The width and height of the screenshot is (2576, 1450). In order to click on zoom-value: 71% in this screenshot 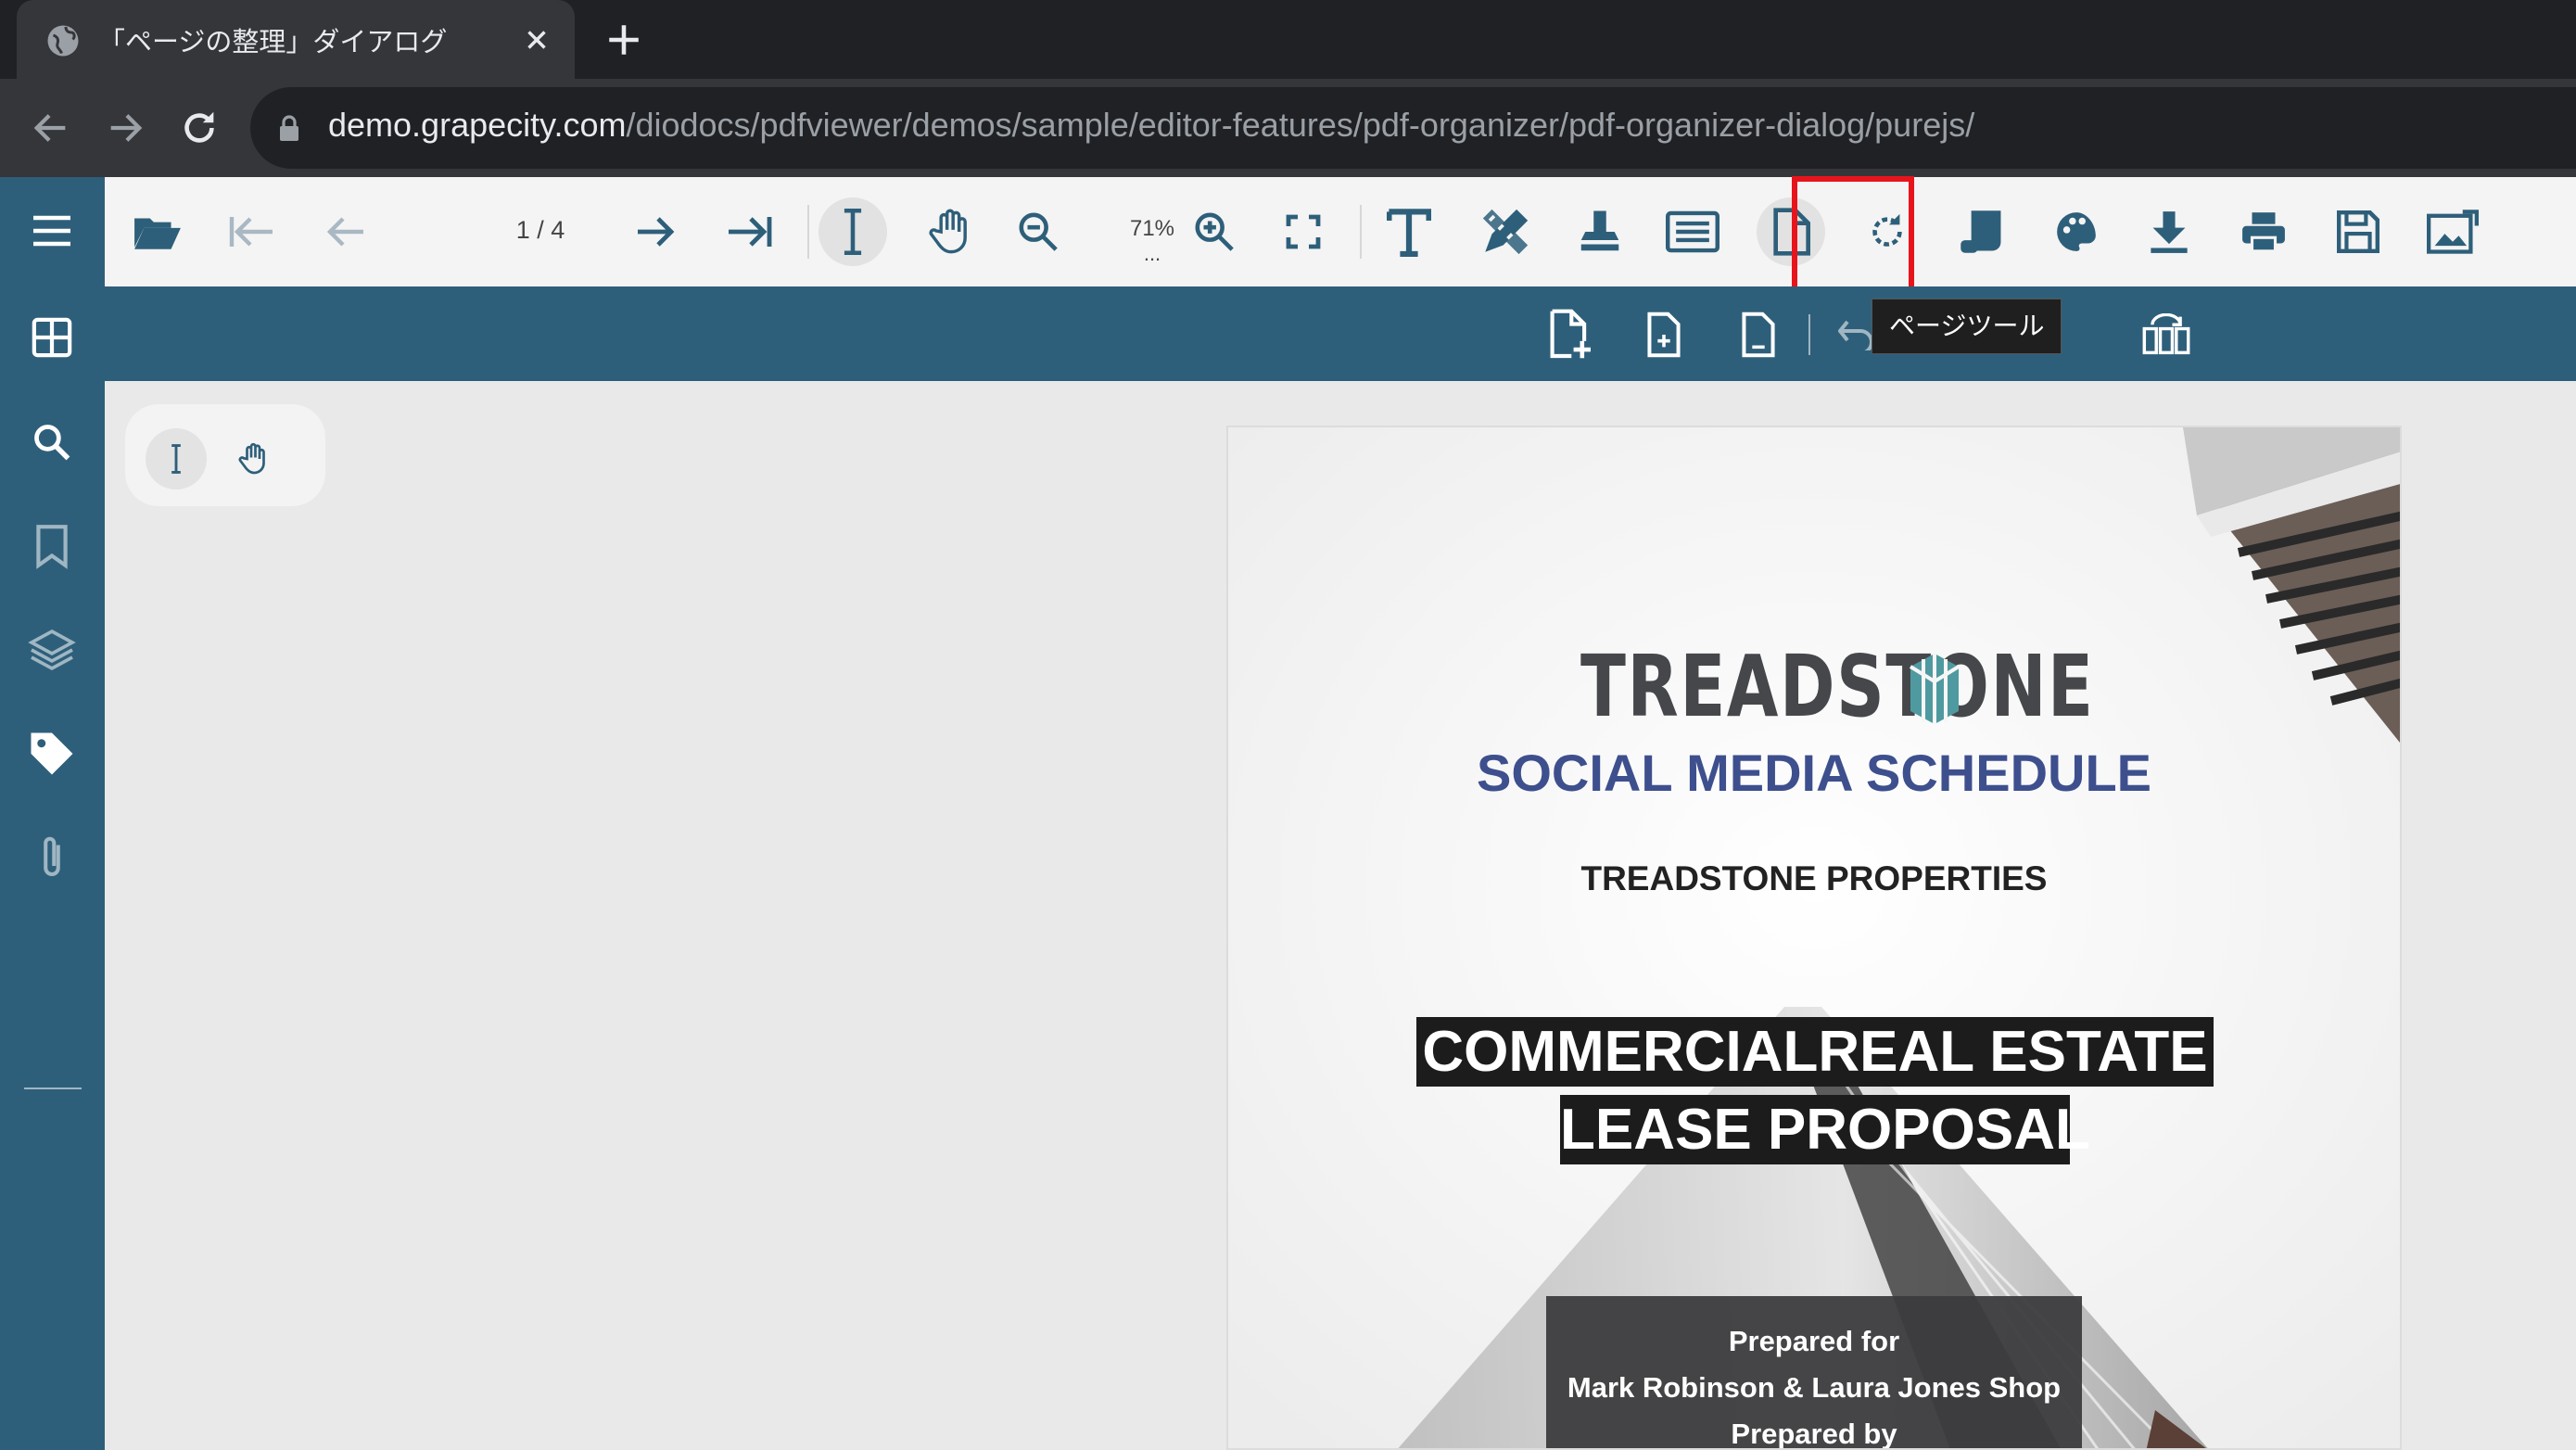, I will do `click(1152, 229)`.